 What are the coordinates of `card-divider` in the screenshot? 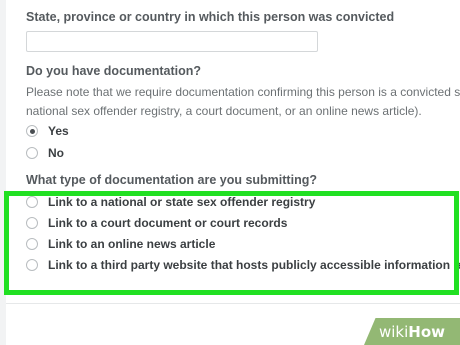 It's located at (233, 303).